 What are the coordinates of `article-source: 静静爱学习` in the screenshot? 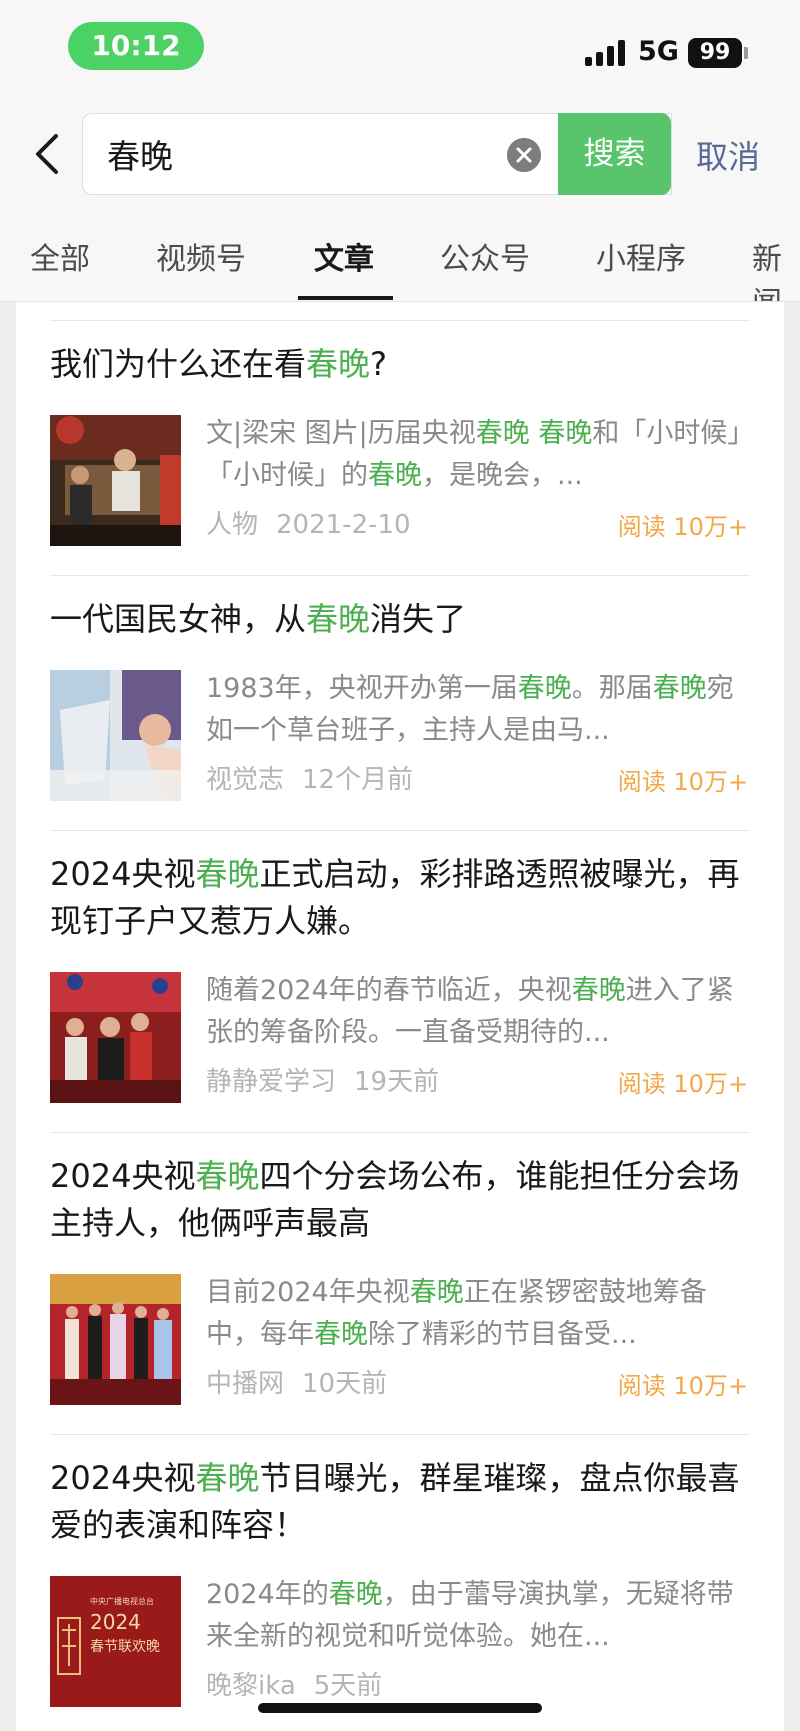 It's located at (271, 1082).